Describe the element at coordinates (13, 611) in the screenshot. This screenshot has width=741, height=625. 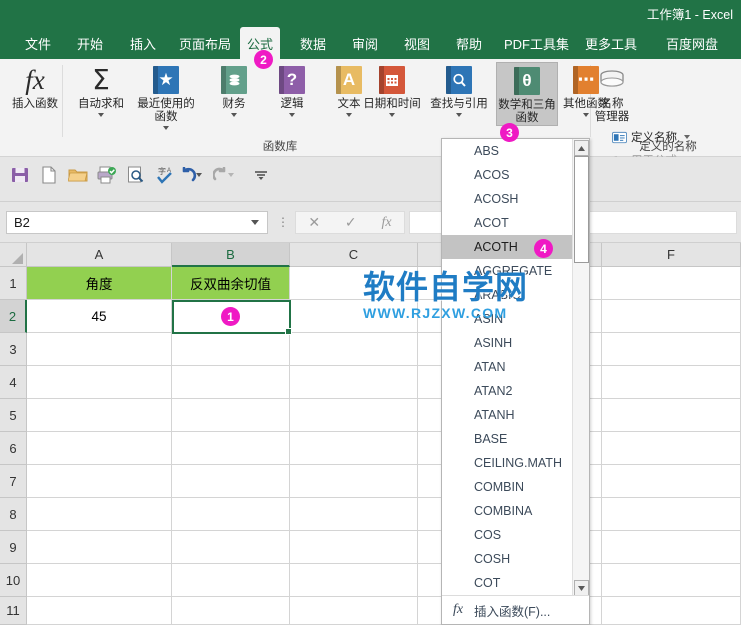
I see `row-header-11: 11` at that location.